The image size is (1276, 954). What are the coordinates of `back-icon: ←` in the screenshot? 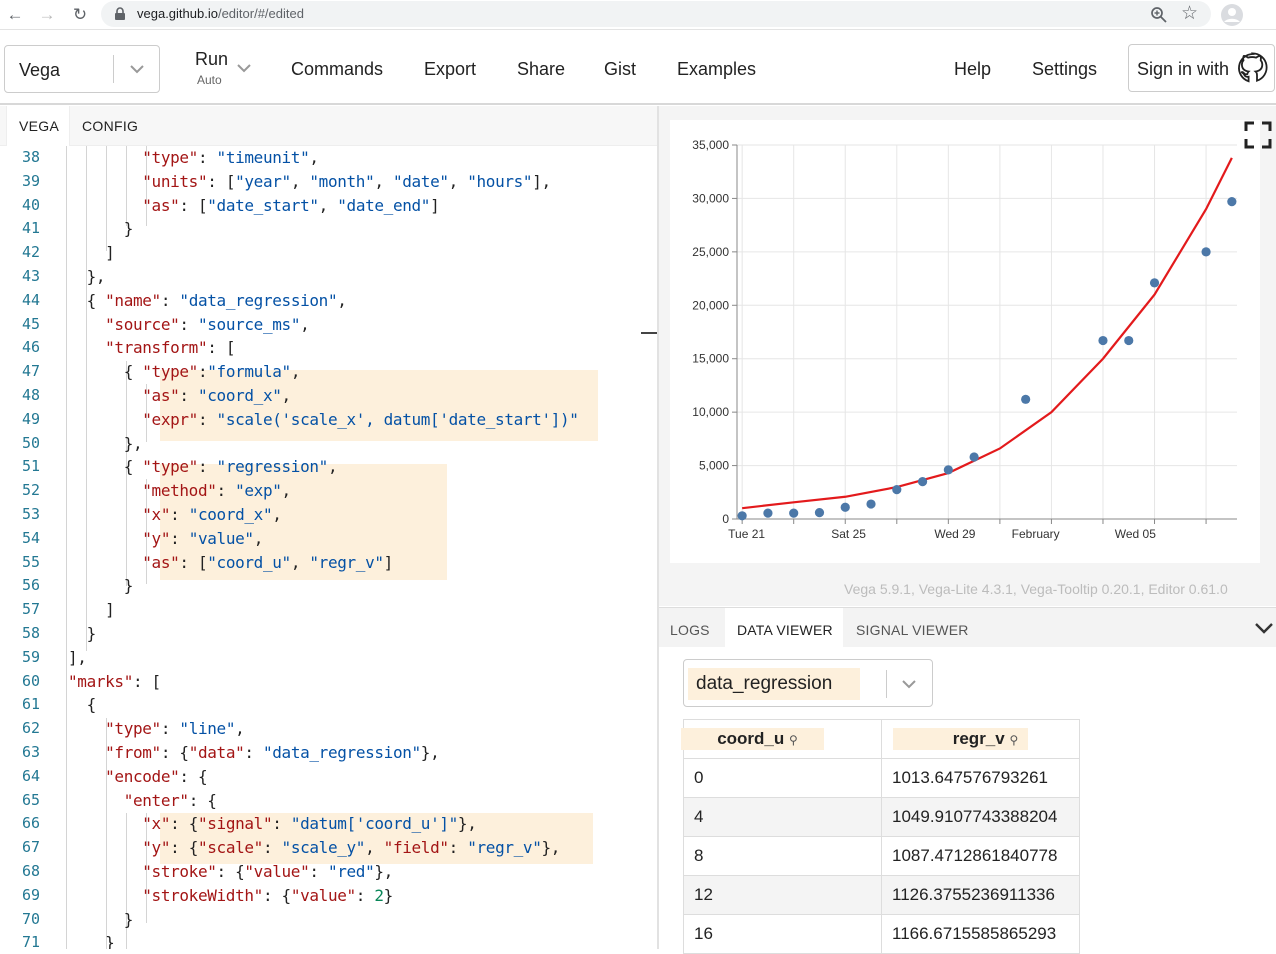 It's located at (15, 15).